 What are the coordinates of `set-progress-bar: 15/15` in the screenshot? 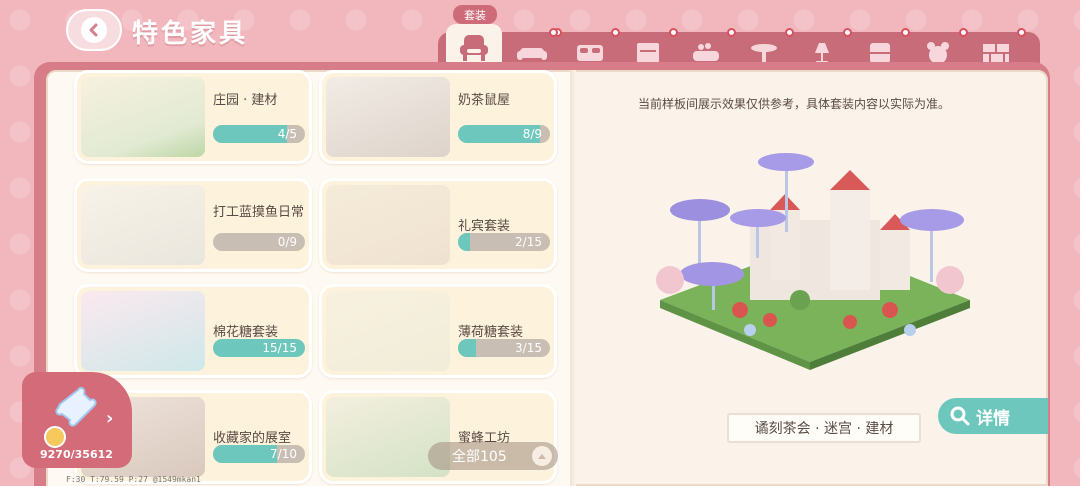 It's located at (259, 348).